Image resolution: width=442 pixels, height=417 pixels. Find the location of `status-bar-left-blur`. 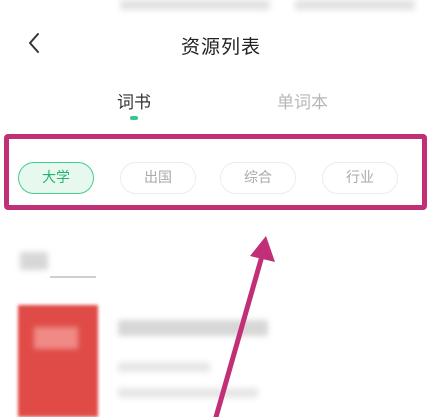

status-bar-left-blur is located at coordinates (195, 5).